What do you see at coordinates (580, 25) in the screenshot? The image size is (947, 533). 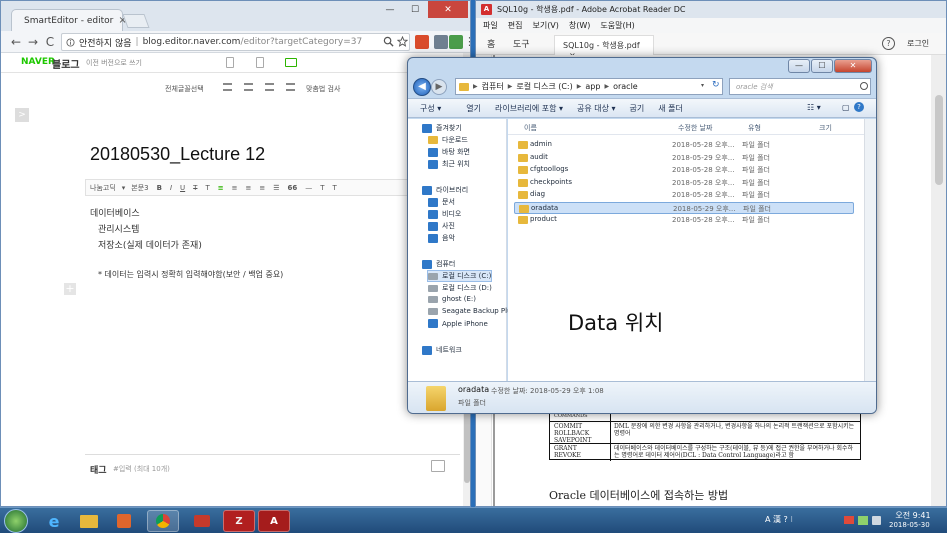 I see `menu-window: 창(W)` at bounding box center [580, 25].